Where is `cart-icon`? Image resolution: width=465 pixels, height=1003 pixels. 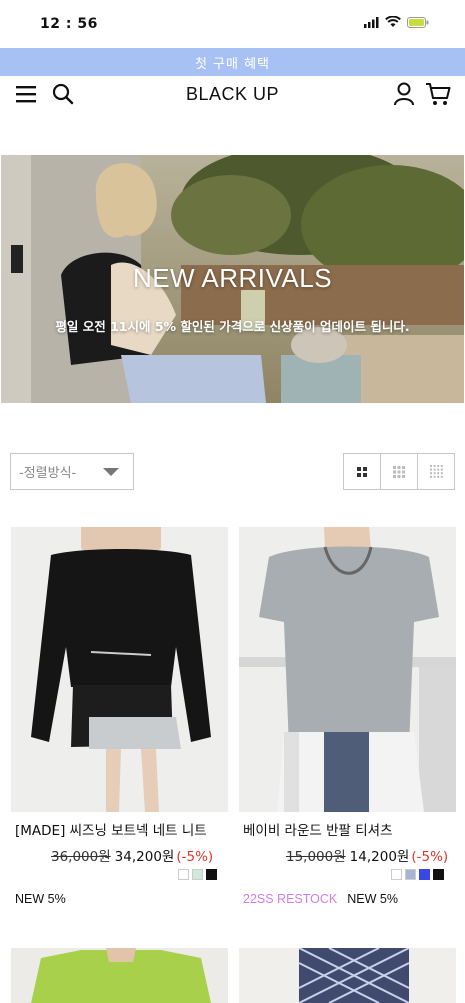 cart-icon is located at coordinates (438, 94).